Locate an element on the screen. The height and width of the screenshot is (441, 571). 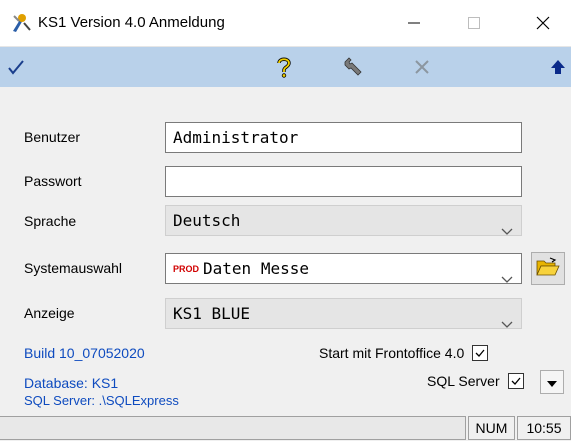
toolbar is located at coordinates (285, 67).